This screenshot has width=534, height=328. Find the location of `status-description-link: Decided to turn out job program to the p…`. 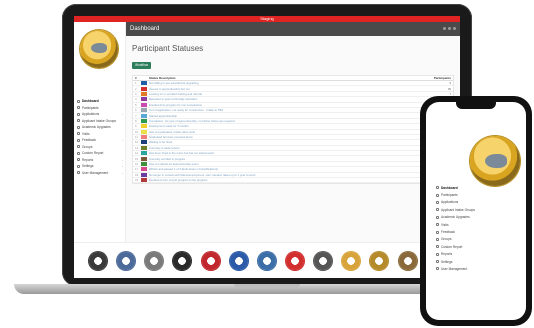

status-description-link: Decided to turn out job program to the p… is located at coordinates (280, 180).